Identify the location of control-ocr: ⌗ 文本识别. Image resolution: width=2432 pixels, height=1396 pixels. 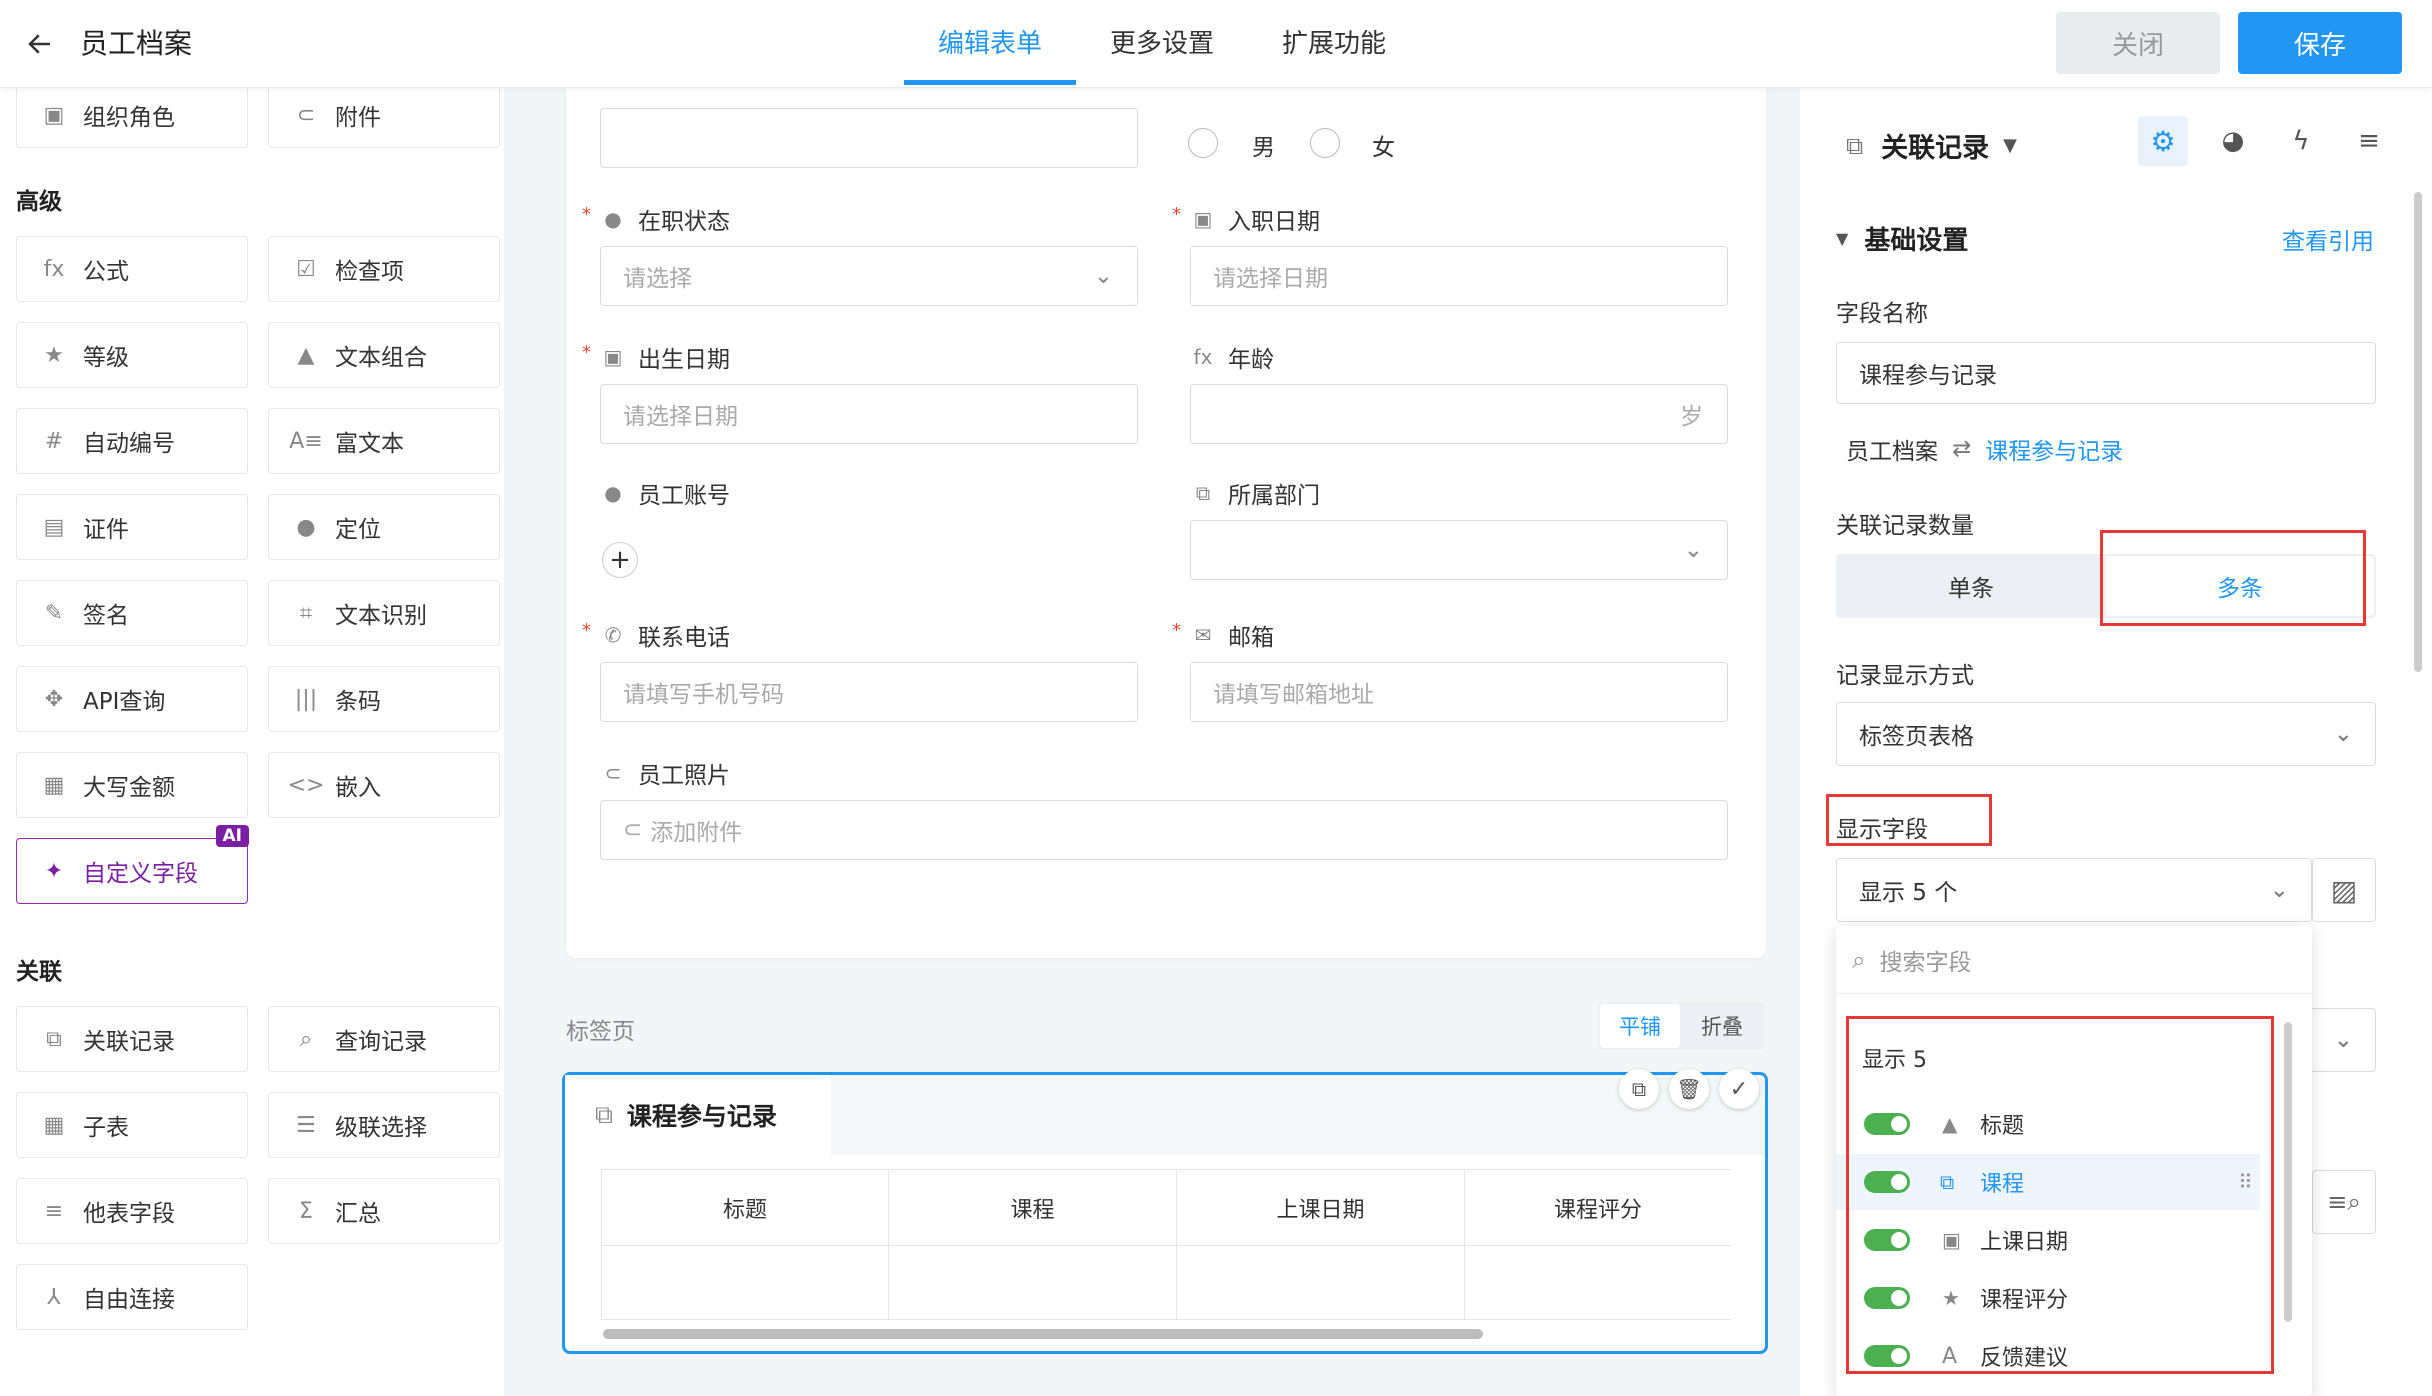
(384, 613).